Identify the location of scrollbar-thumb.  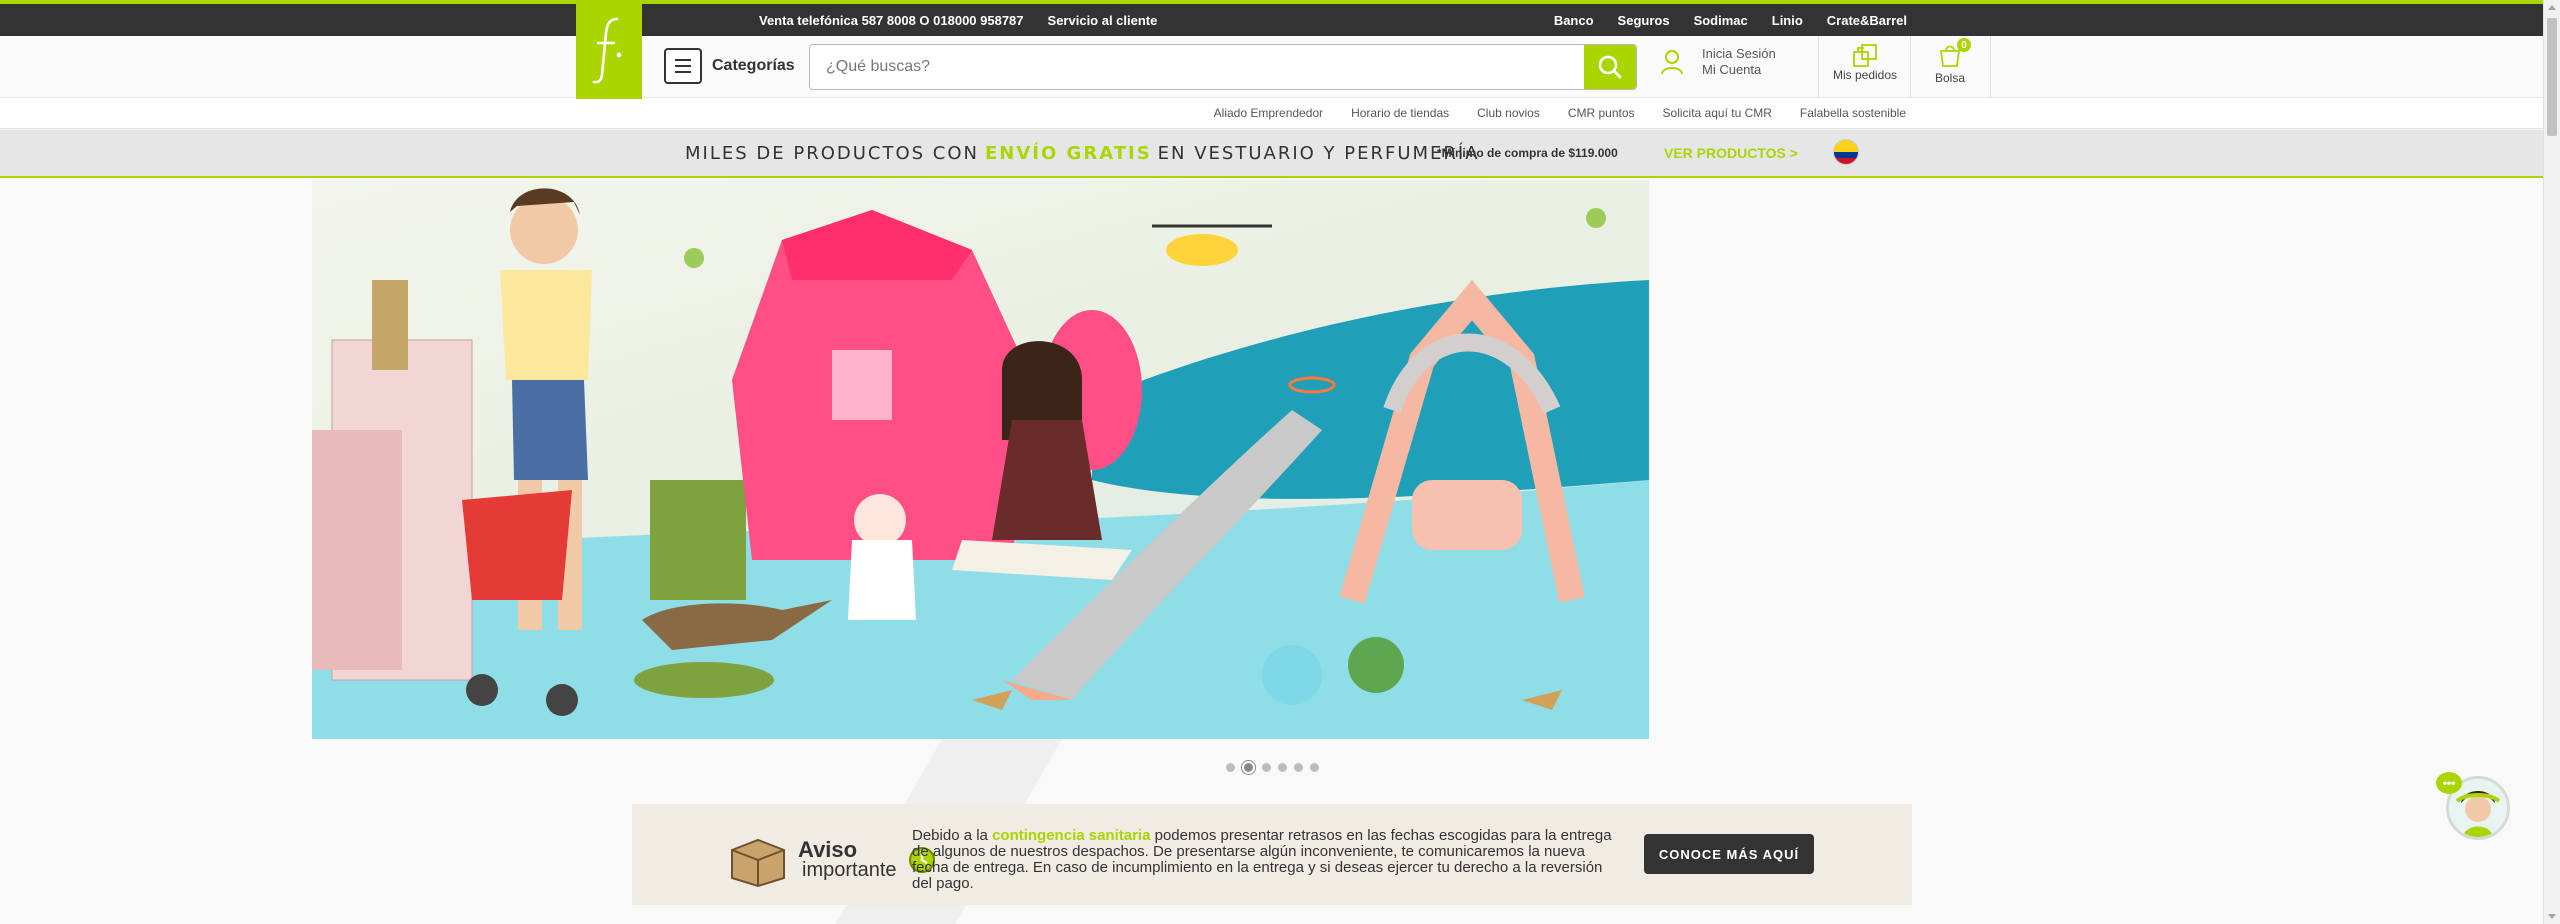
(2552, 77).